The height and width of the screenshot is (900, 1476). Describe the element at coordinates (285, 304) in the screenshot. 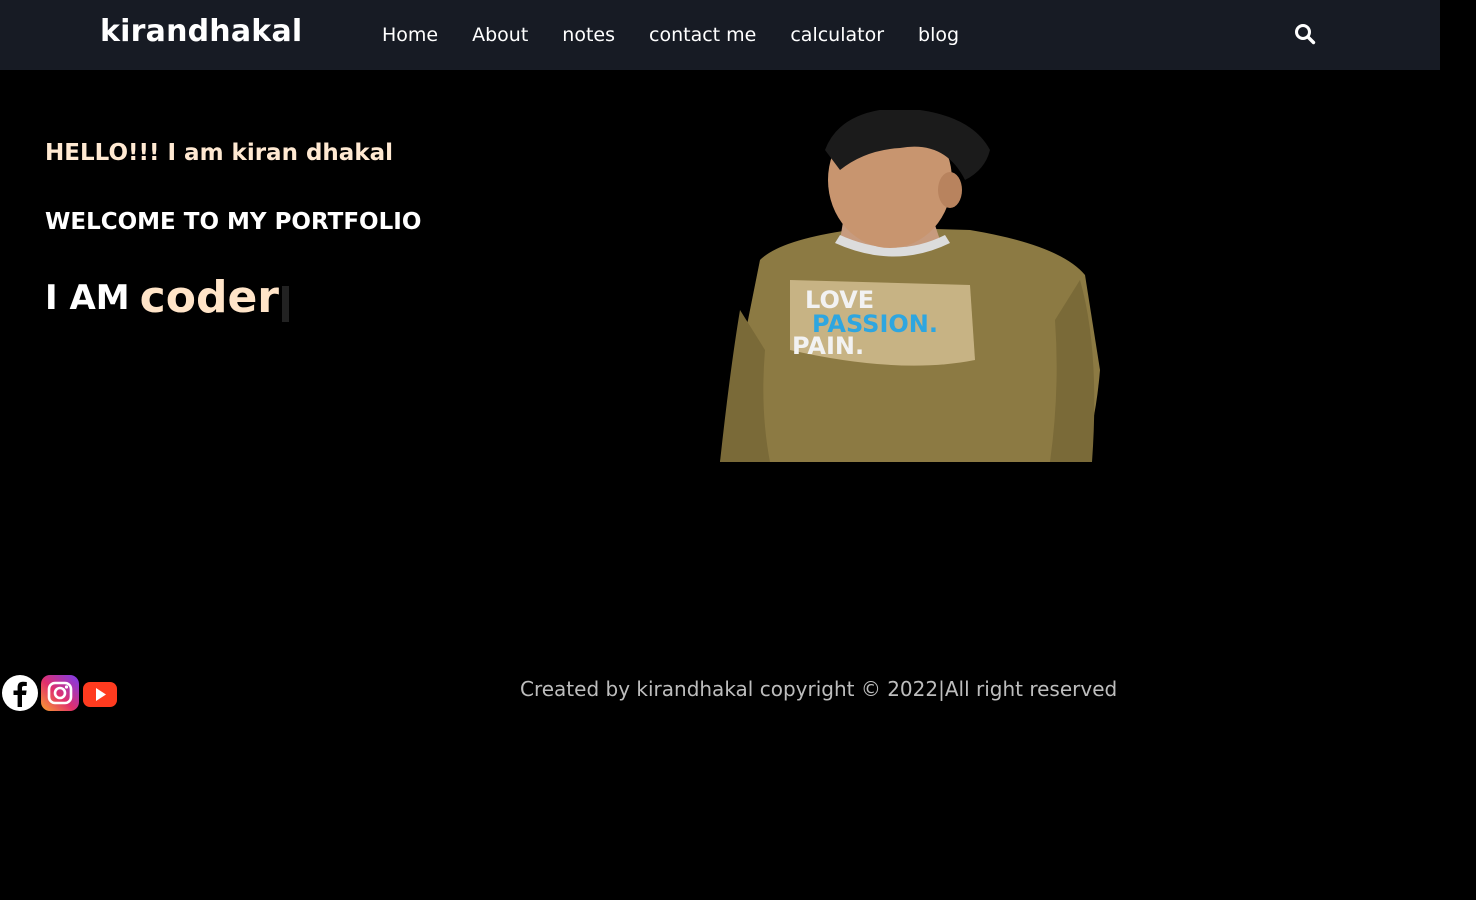

I see `typing-cursor` at that location.